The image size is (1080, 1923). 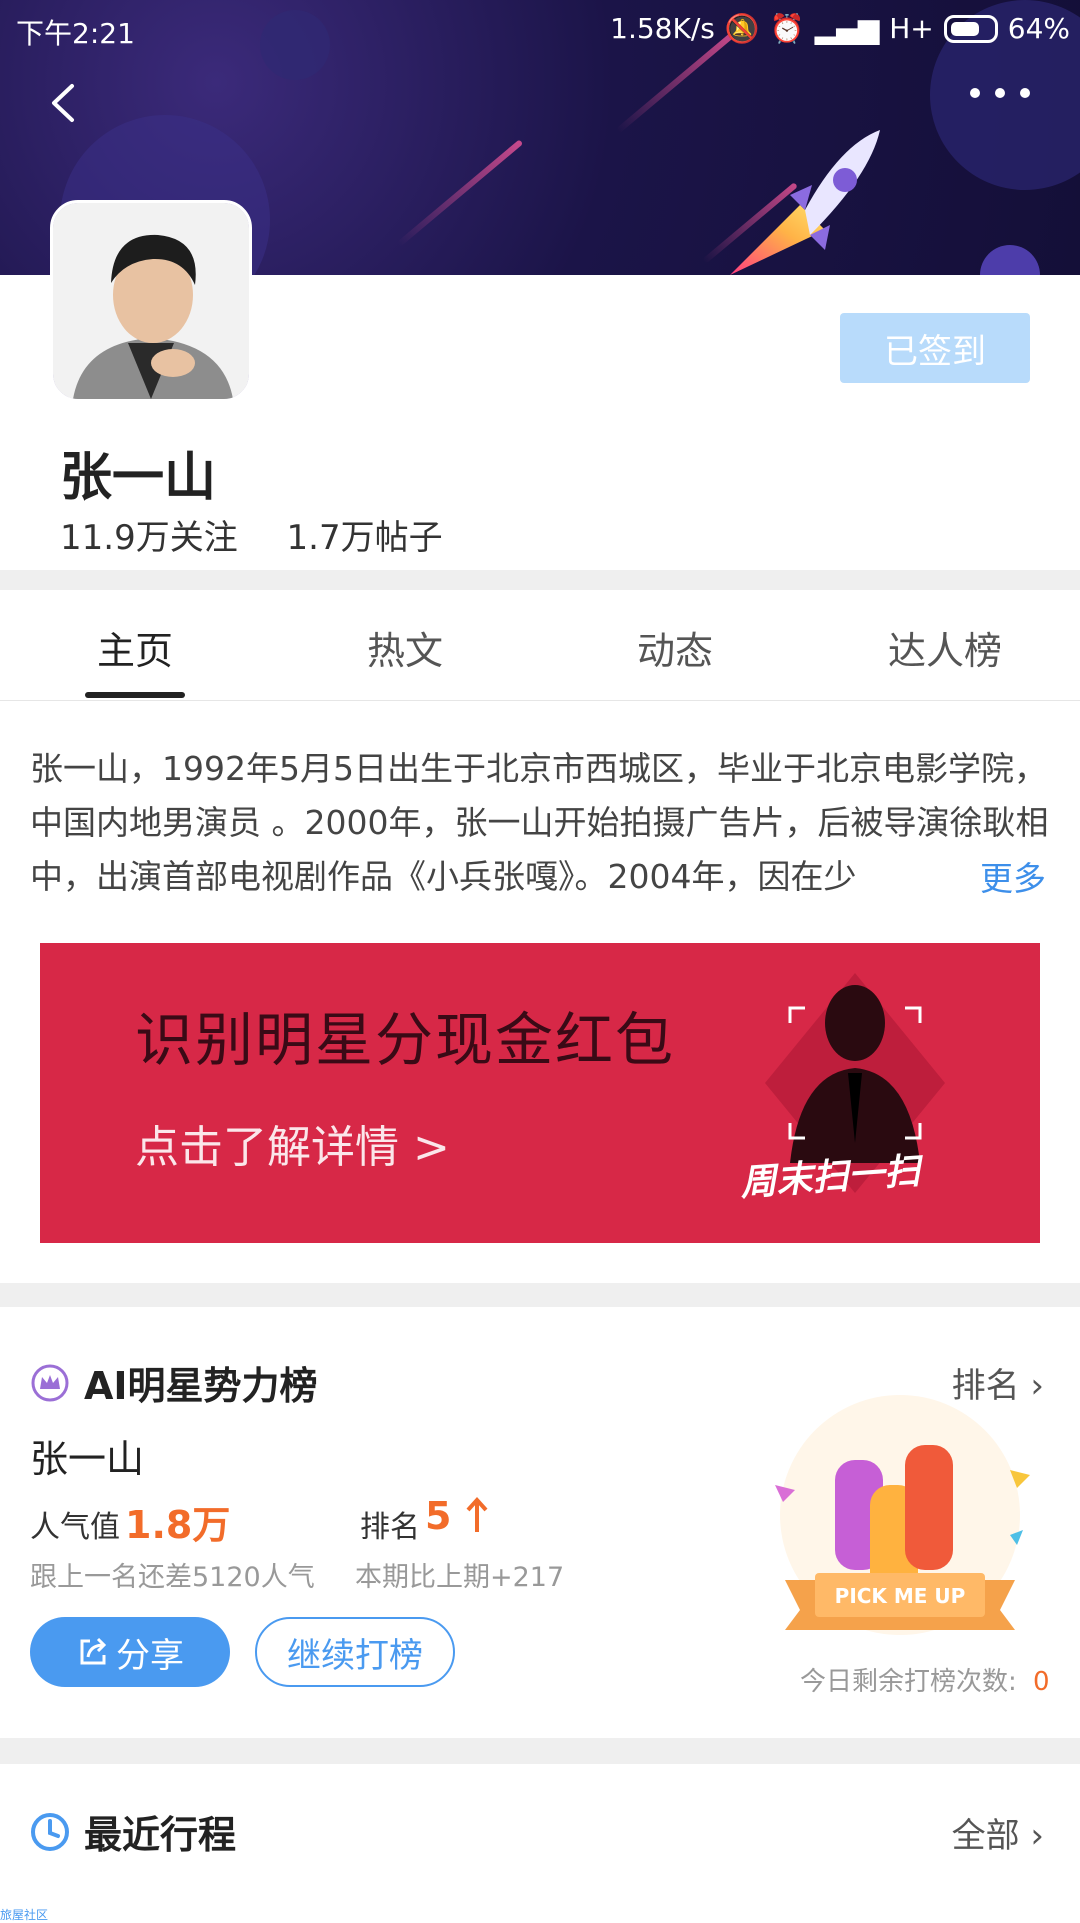 What do you see at coordinates (149, 538) in the screenshot?
I see `followers-count: 11.9万关注` at bounding box center [149, 538].